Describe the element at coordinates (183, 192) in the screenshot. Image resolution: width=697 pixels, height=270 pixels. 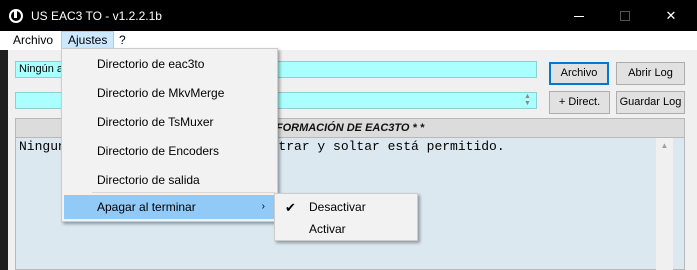
I see `menu-separator` at that location.